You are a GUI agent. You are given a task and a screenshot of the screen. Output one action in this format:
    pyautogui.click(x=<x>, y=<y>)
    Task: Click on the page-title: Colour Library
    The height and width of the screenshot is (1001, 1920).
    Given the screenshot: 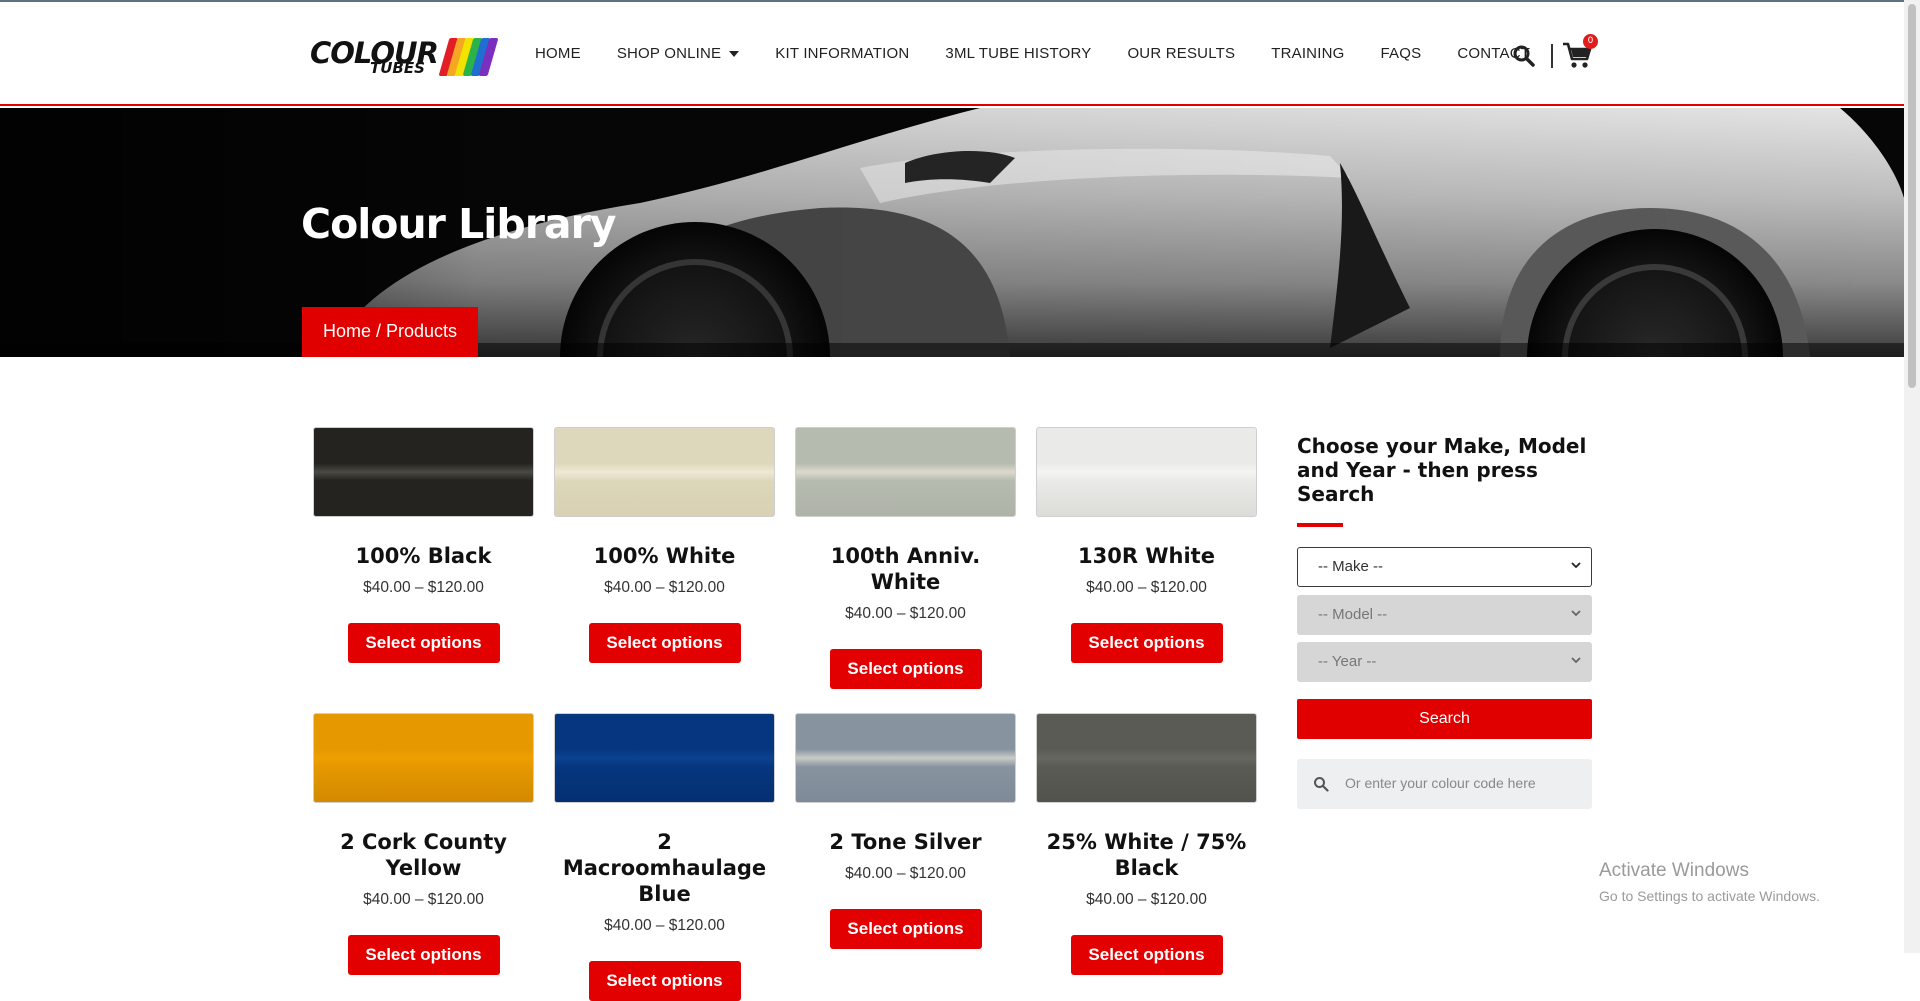 What is the action you would take?
    pyautogui.click(x=459, y=224)
    